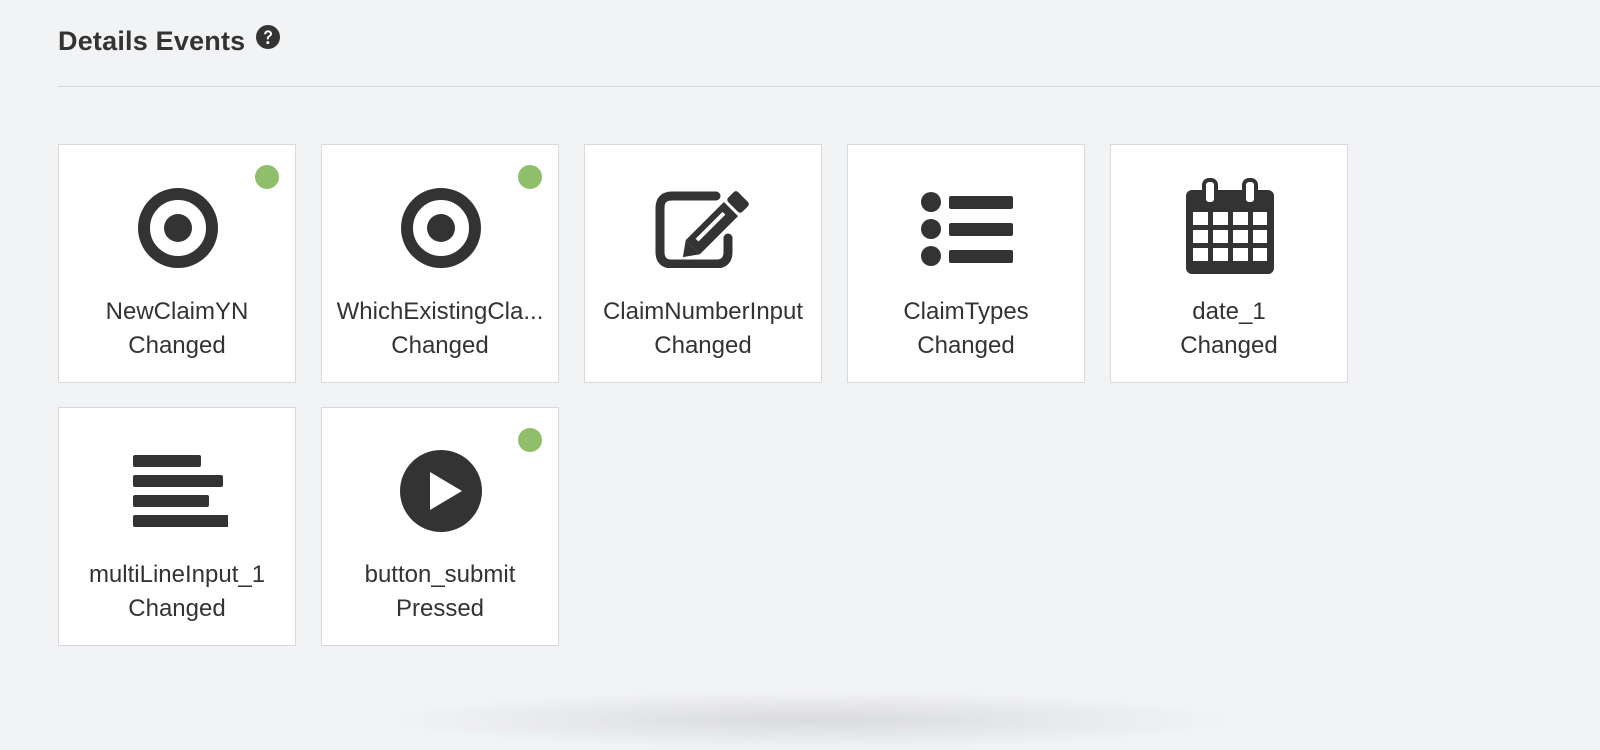 The width and height of the screenshot is (1600, 750). I want to click on event-tile: ClaimTypes Changed, so click(966, 263).